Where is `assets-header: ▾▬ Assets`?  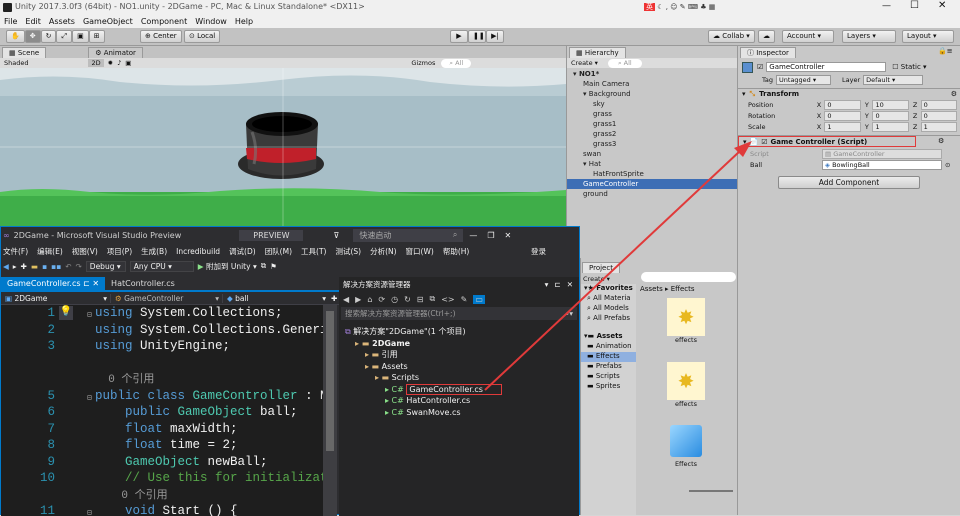
assets-header: ▾▬ Assets is located at coordinates (608, 337).